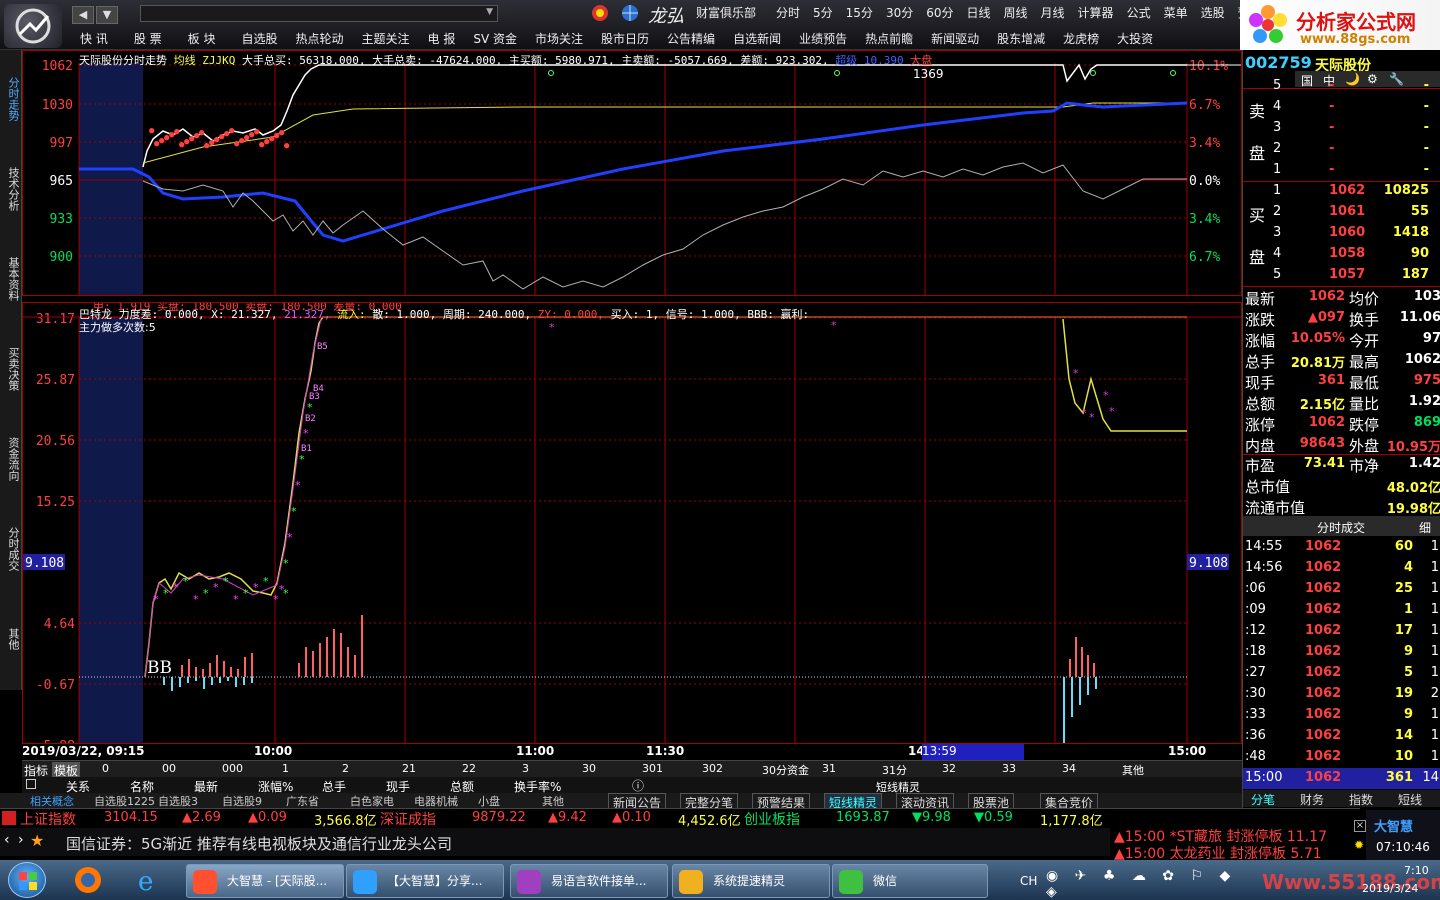 This screenshot has width=1440, height=900. Describe the element at coordinates (712, 768) in the screenshot. I see `param-value: 302` at that location.